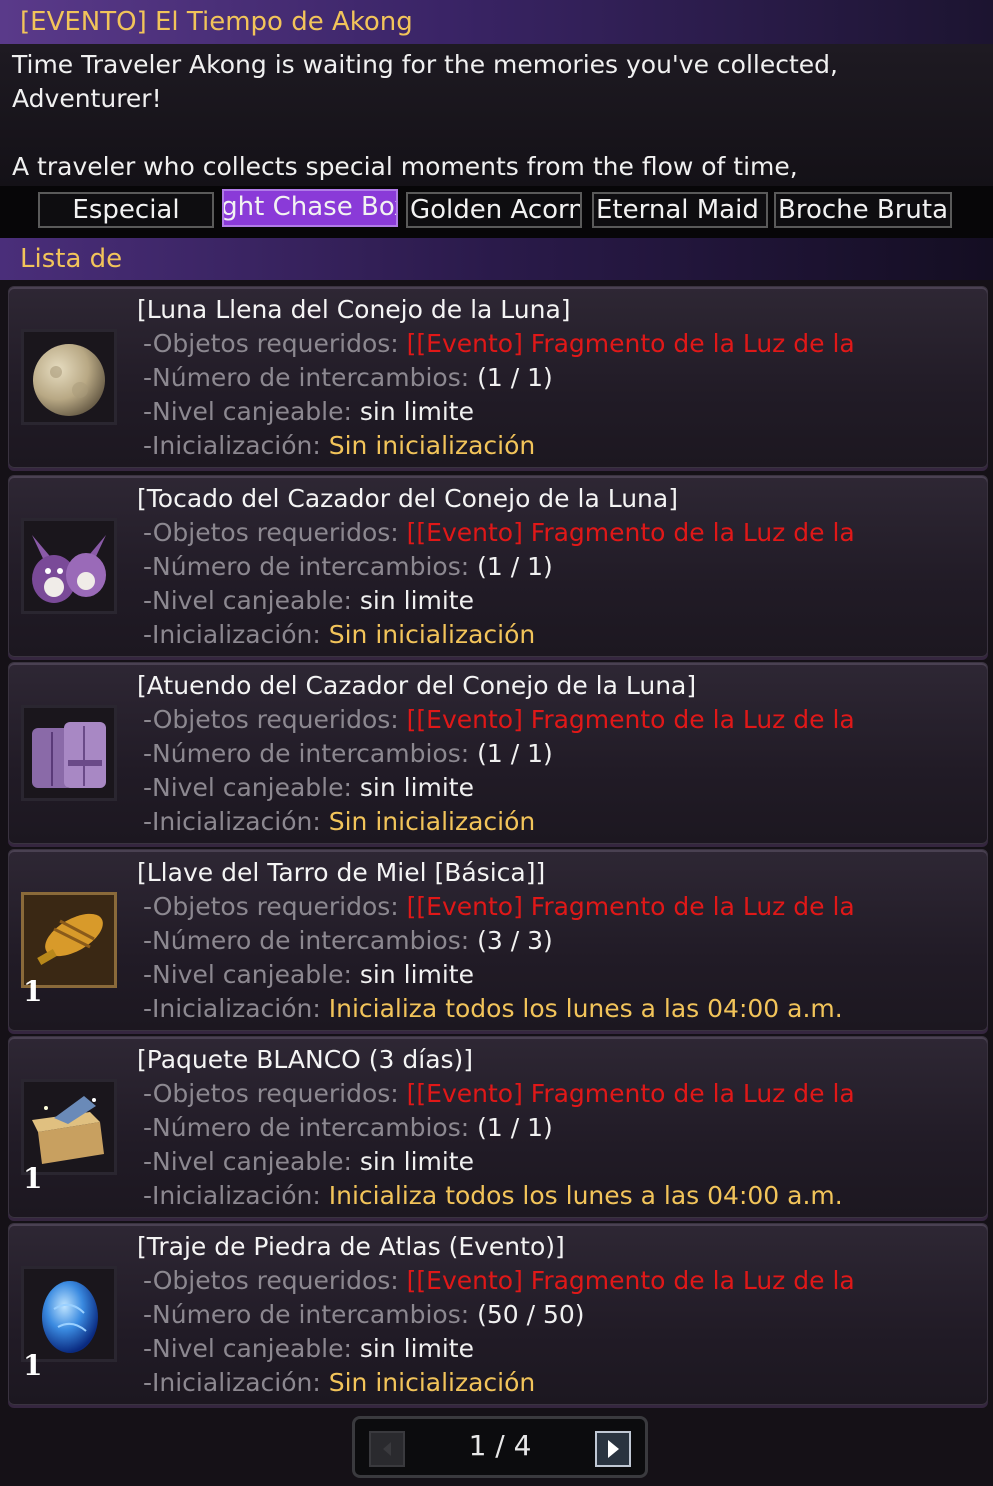 The image size is (993, 1486). I want to click on tab-golden-acorn: Golden Acorn, so click(494, 210).